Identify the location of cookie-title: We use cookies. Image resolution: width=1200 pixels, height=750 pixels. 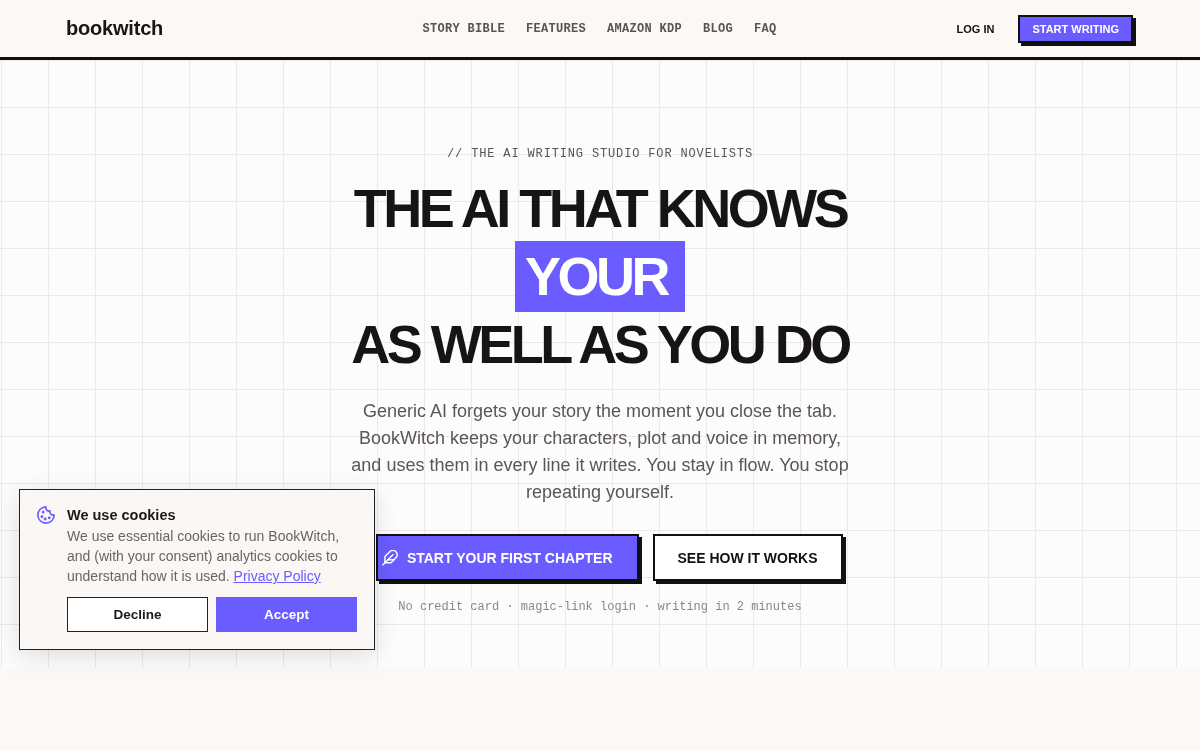
(121, 515).